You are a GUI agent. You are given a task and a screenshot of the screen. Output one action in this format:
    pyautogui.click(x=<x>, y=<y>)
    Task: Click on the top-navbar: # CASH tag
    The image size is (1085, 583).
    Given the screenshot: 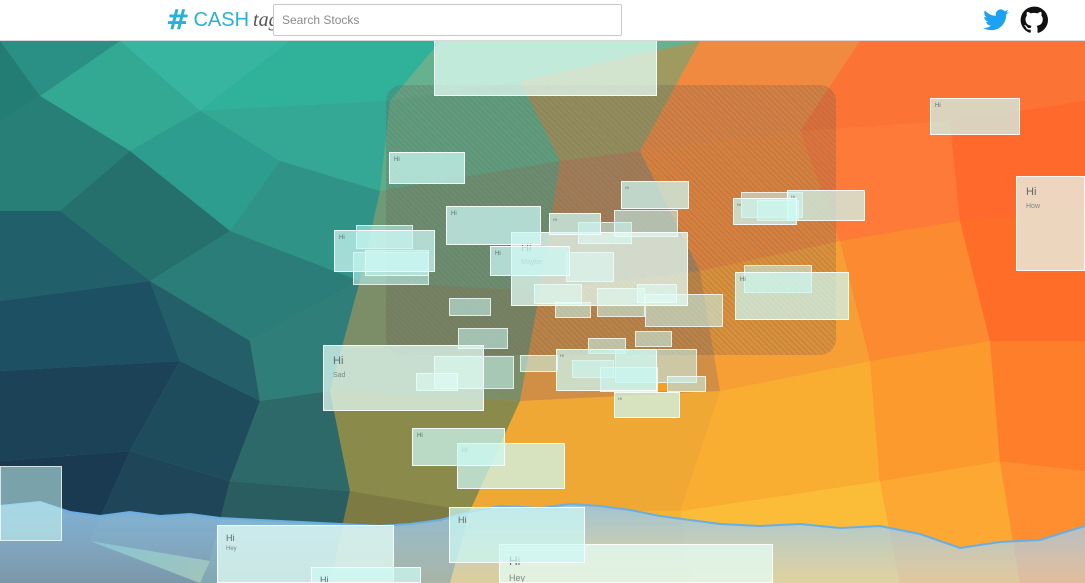 What is the action you would take?
    pyautogui.click(x=542, y=20)
    